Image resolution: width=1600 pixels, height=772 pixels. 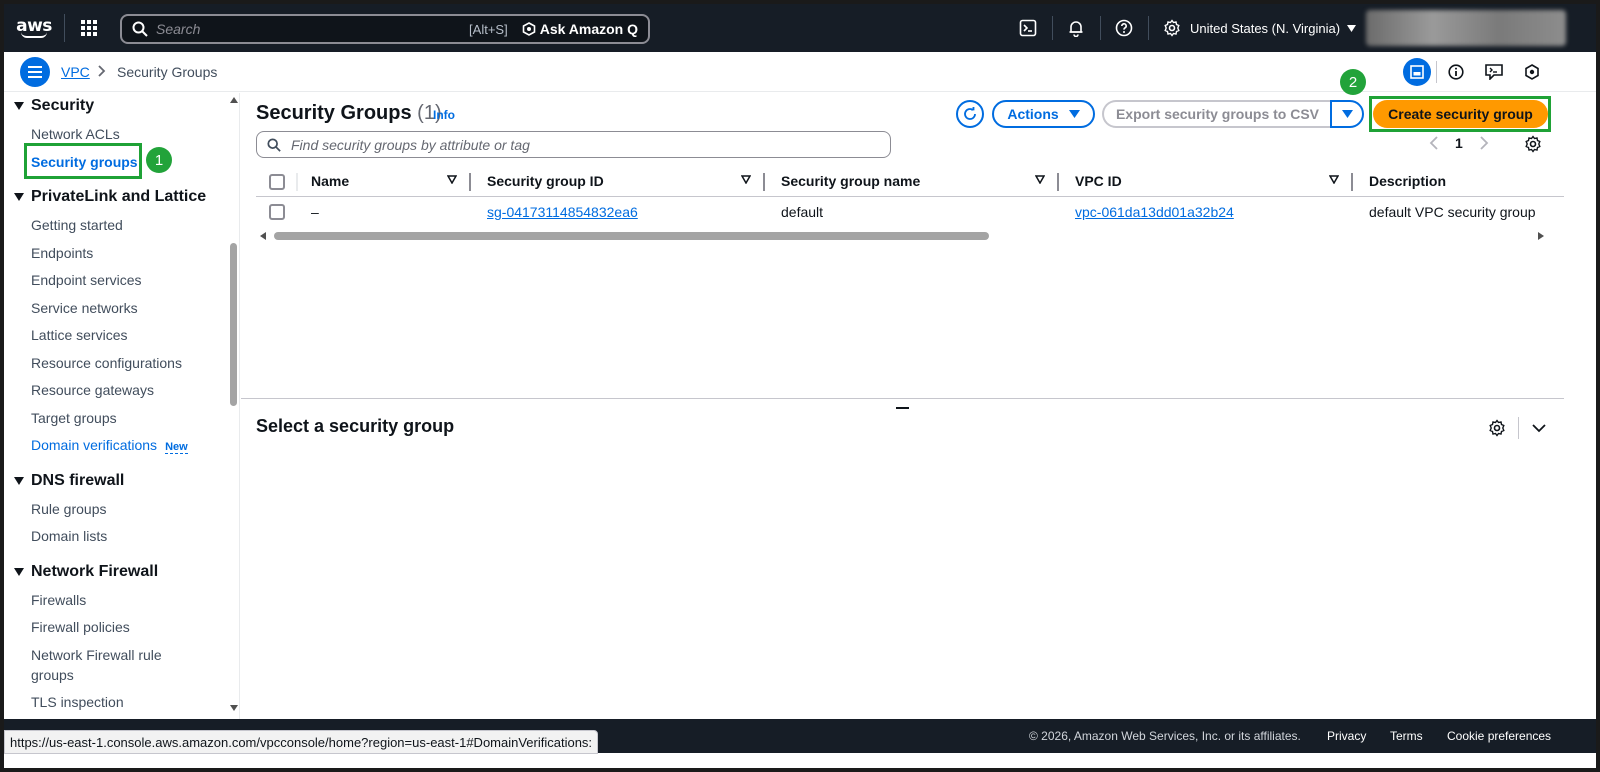 I want to click on step-badge-1: 1, so click(x=159, y=160).